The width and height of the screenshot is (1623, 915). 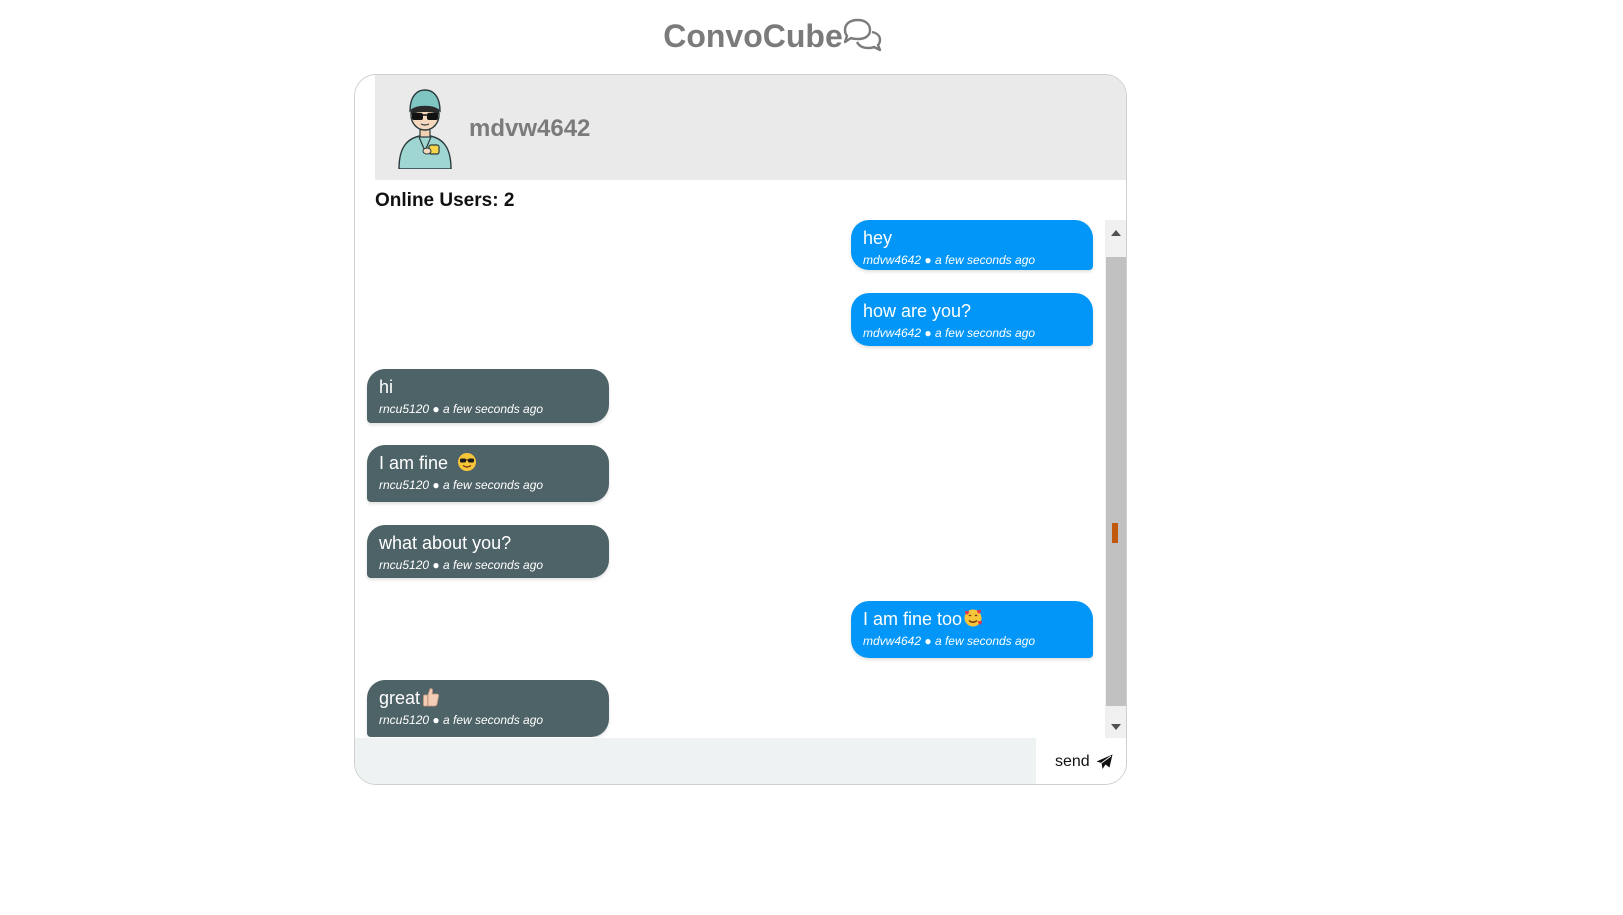 I want to click on scrollbar-marker, so click(x=1115, y=533).